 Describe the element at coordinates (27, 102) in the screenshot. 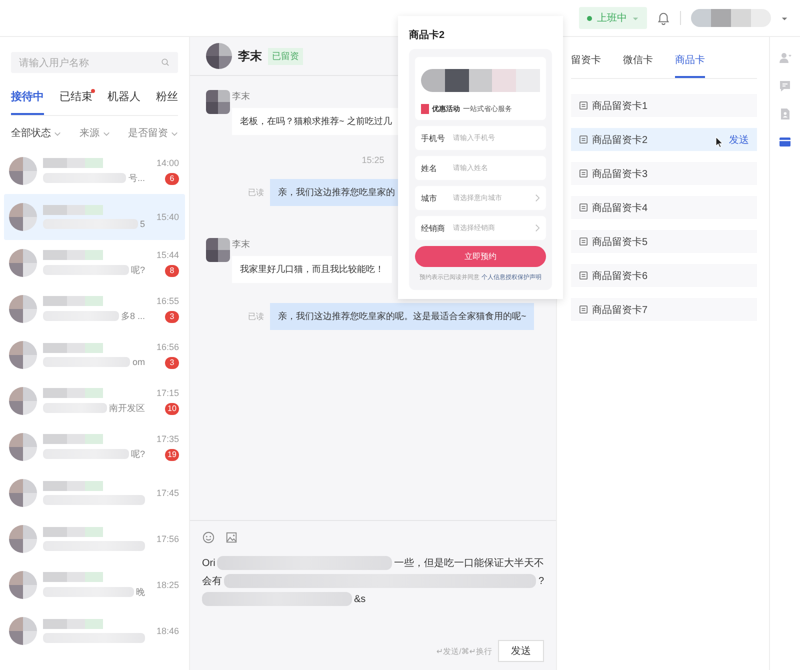

I see `tab: 接待中` at that location.